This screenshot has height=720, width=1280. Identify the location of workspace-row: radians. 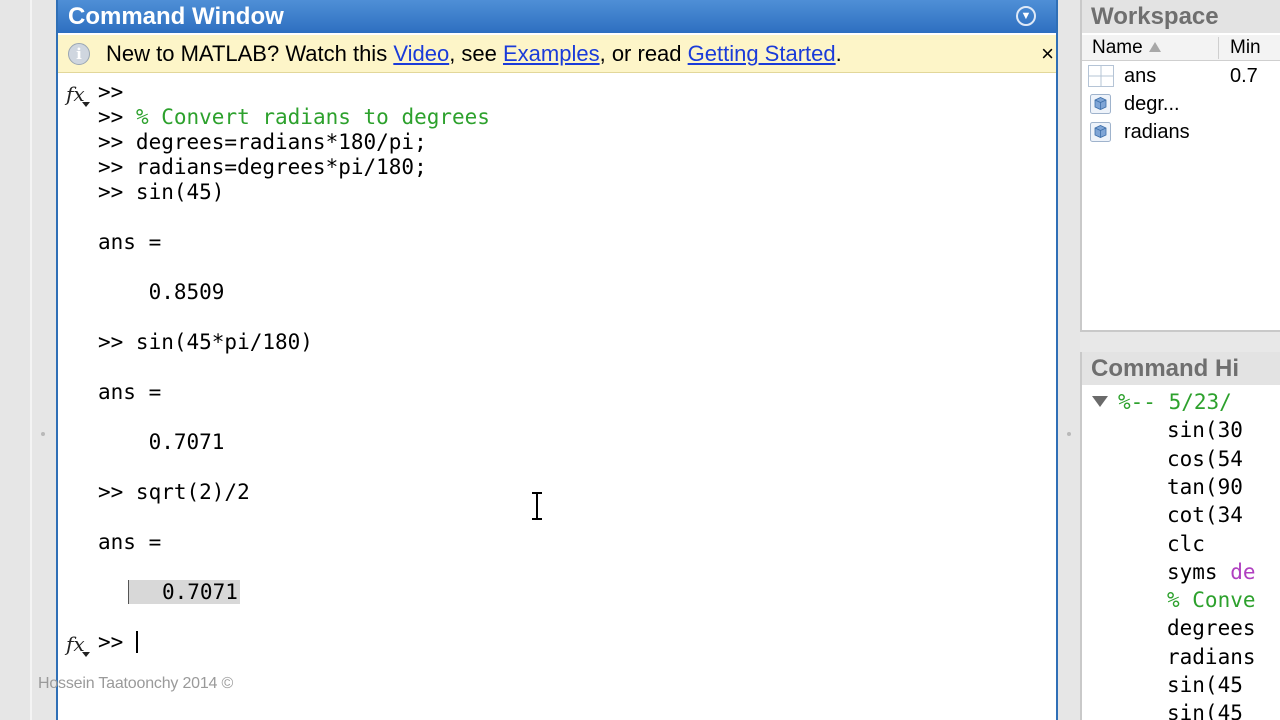
(1181, 132).